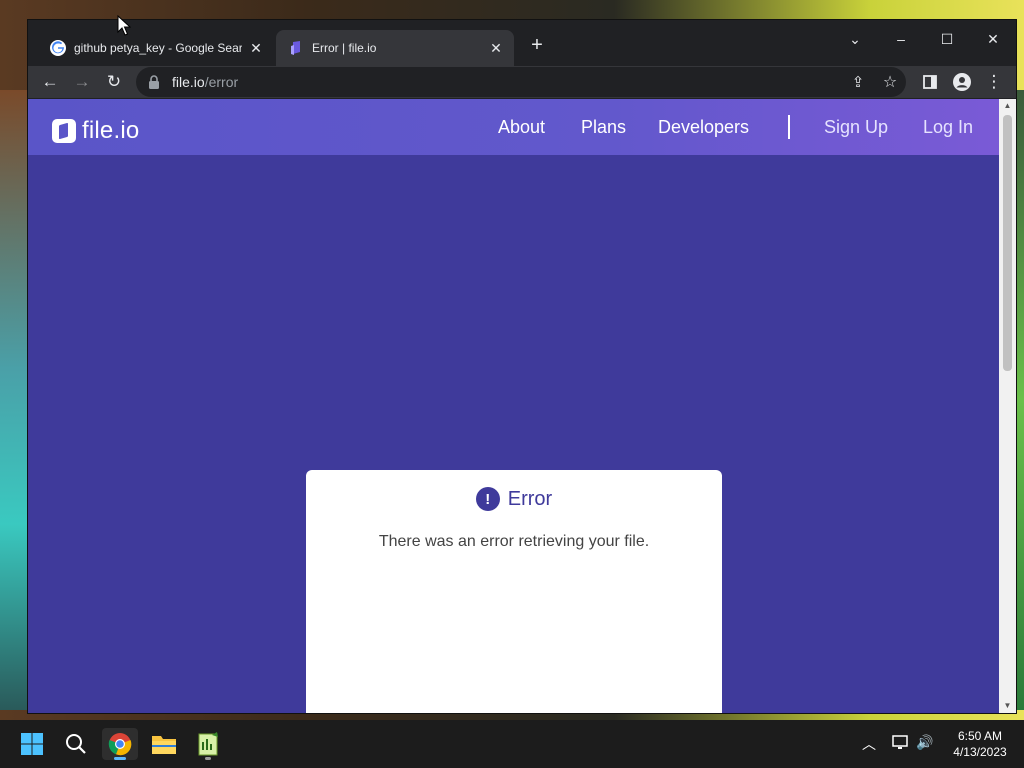  I want to click on browser-toolbar: ← → ↻ file.io/error ⇪ ☆ ⋮, so click(522, 82).